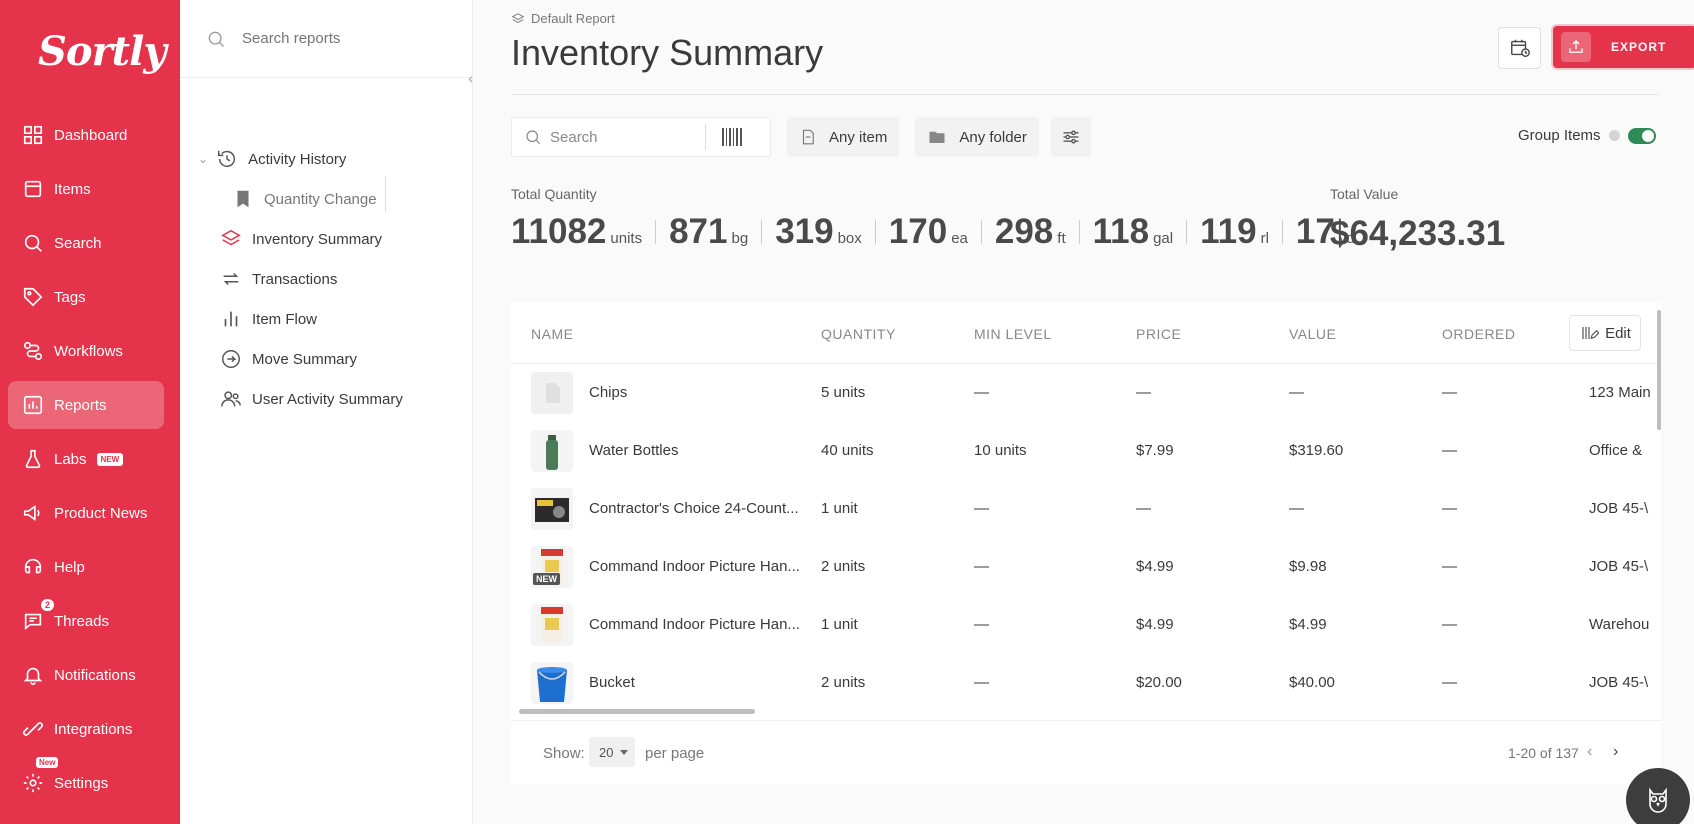  Describe the element at coordinates (732, 137) in the screenshot. I see `barcode-icon` at that location.